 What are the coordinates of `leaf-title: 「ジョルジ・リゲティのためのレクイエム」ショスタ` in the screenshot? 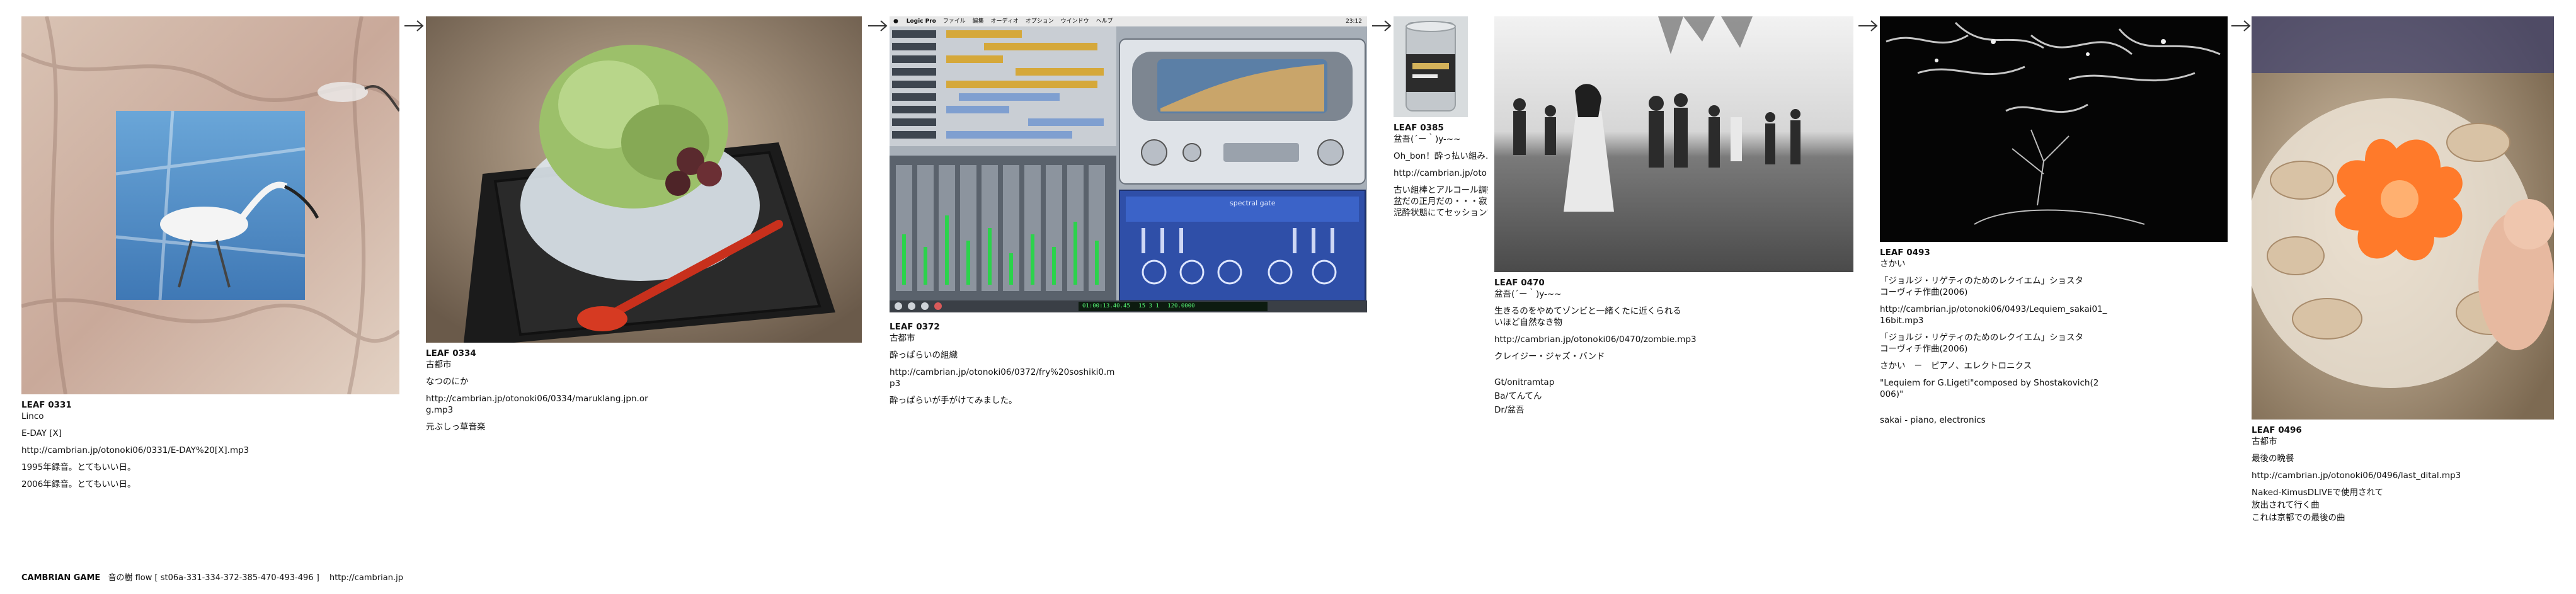 It's located at (1982, 281).